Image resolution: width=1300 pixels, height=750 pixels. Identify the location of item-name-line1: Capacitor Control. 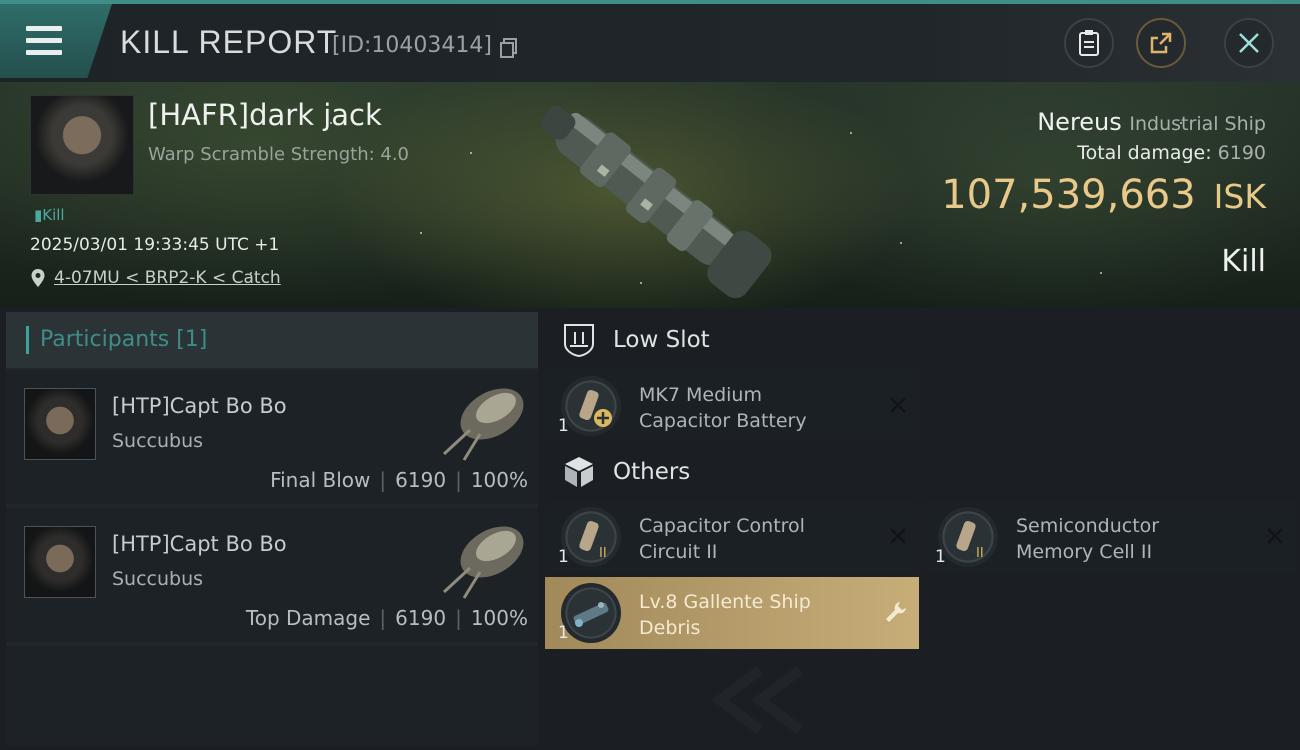
(722, 526).